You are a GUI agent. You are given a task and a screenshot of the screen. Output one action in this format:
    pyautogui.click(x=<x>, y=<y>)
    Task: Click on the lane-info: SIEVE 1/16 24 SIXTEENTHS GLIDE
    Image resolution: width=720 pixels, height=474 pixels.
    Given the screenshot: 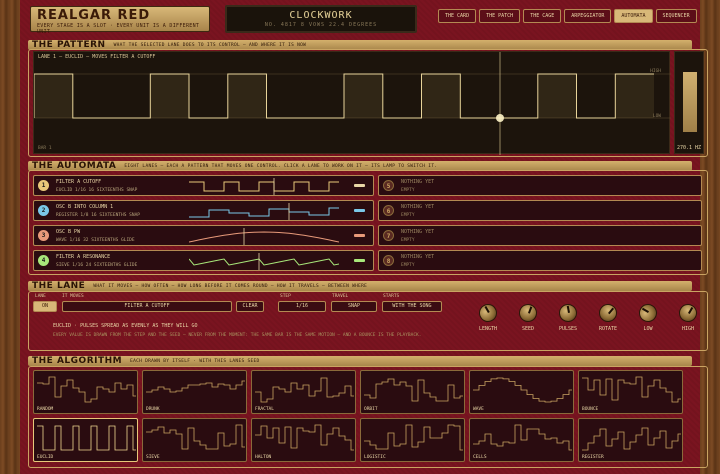 What is the action you would take?
    pyautogui.click(x=97, y=265)
    